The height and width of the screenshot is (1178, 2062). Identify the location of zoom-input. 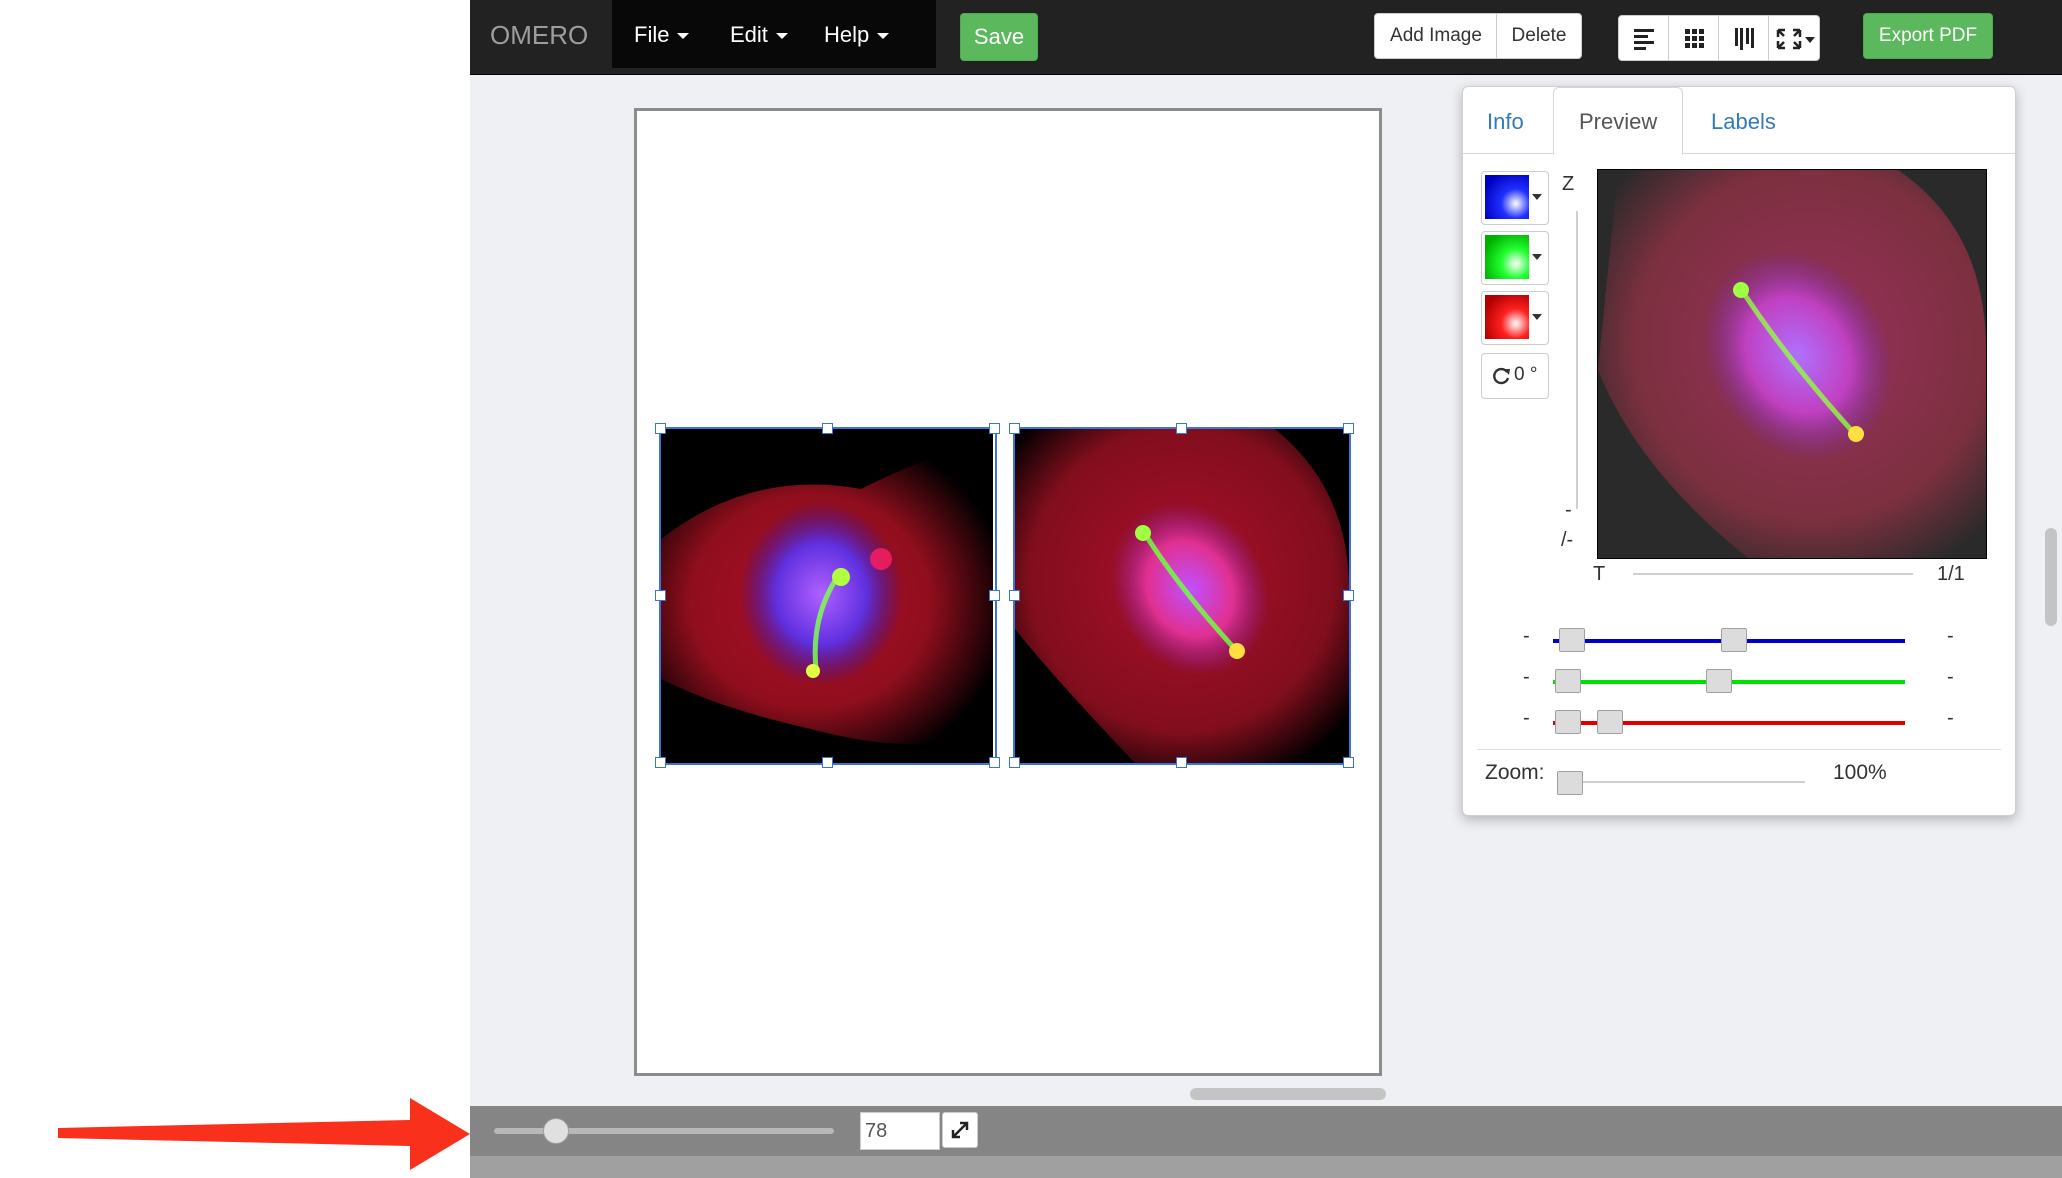
(900, 1131).